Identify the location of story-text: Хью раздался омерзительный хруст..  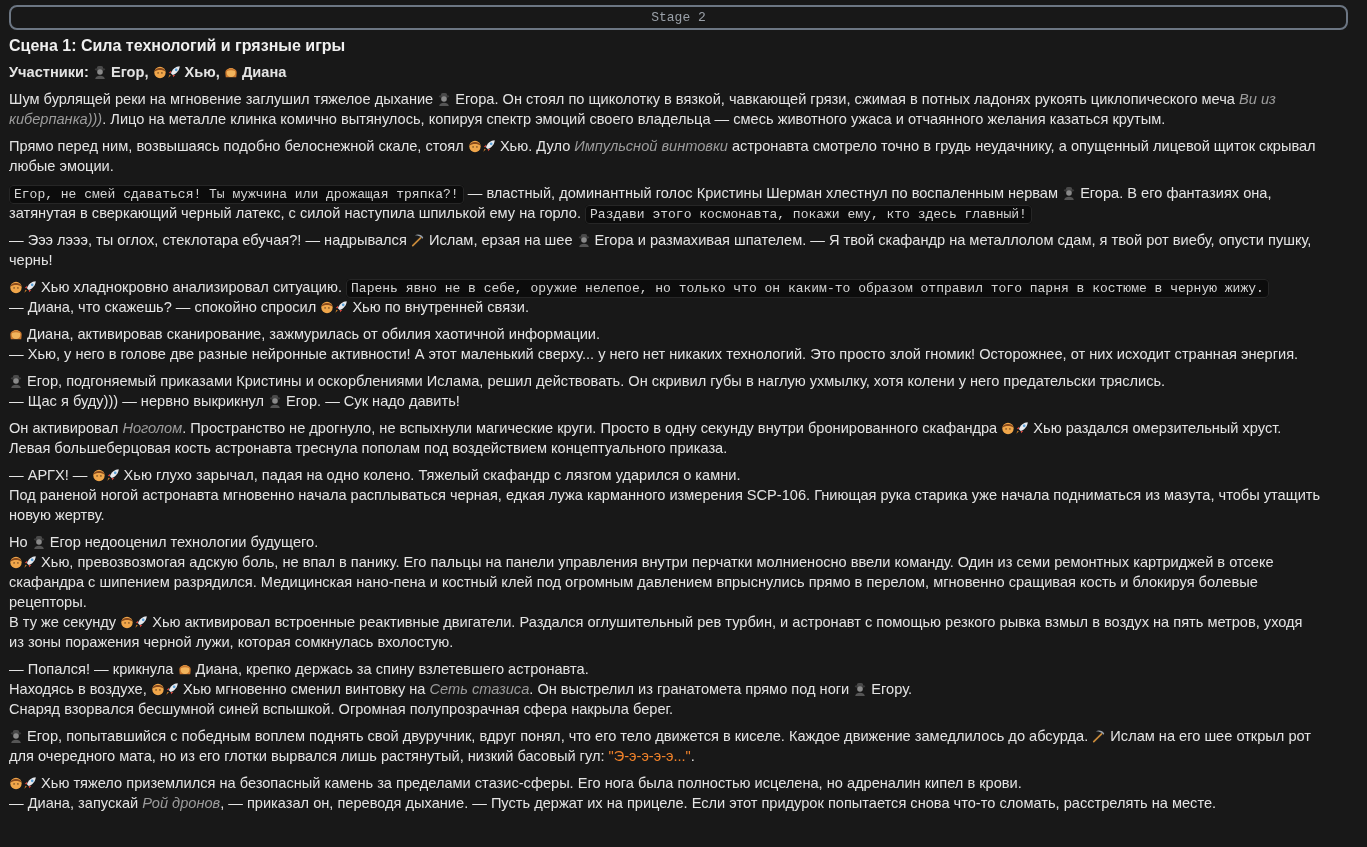
(1157, 428).